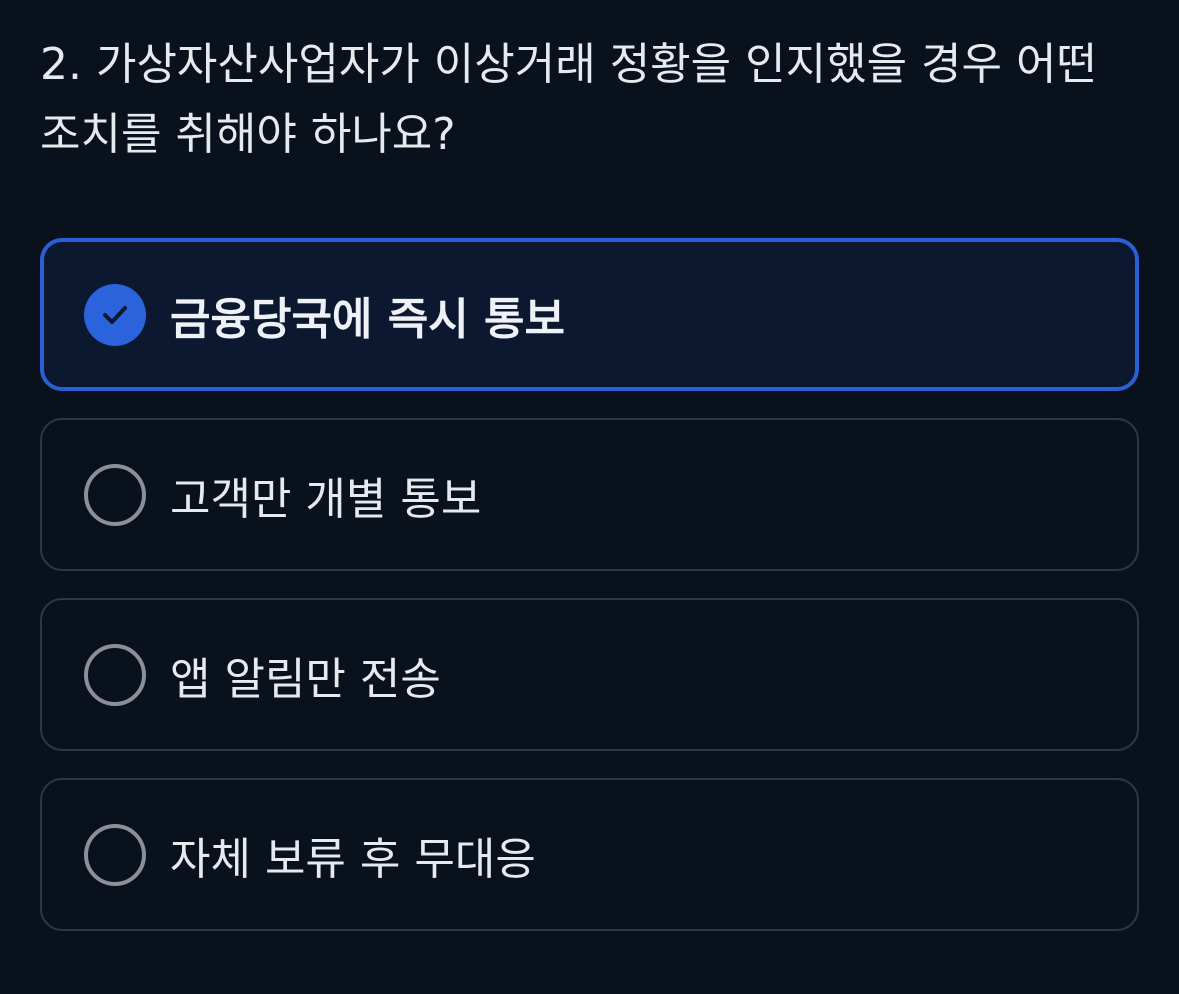 This screenshot has width=1179, height=994. Describe the element at coordinates (367, 319) in the screenshot. I see `option-label: 금융당국에 즉시 통보` at that location.